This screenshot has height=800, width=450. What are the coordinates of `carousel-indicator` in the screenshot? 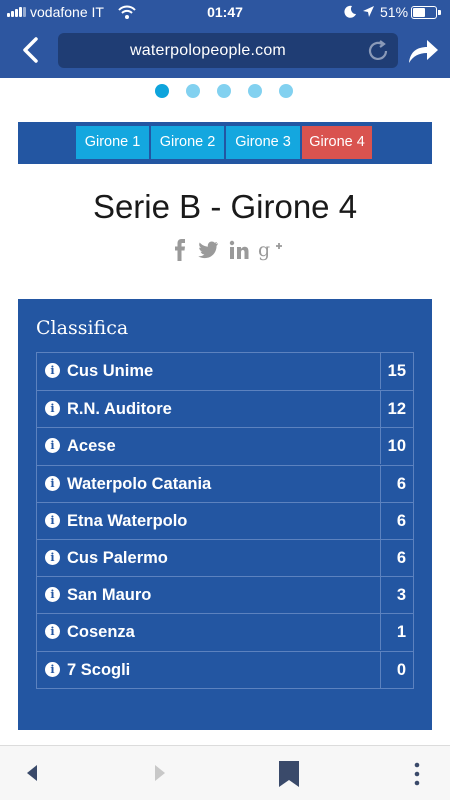 It's located at (227, 92).